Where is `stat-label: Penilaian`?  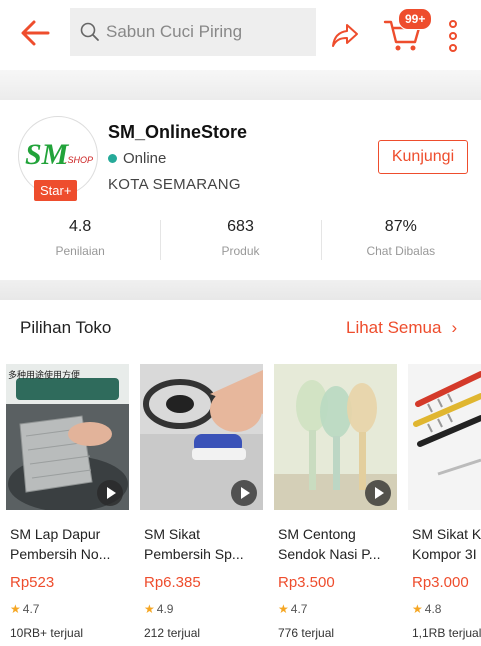 stat-label: Penilaian is located at coordinates (80, 251).